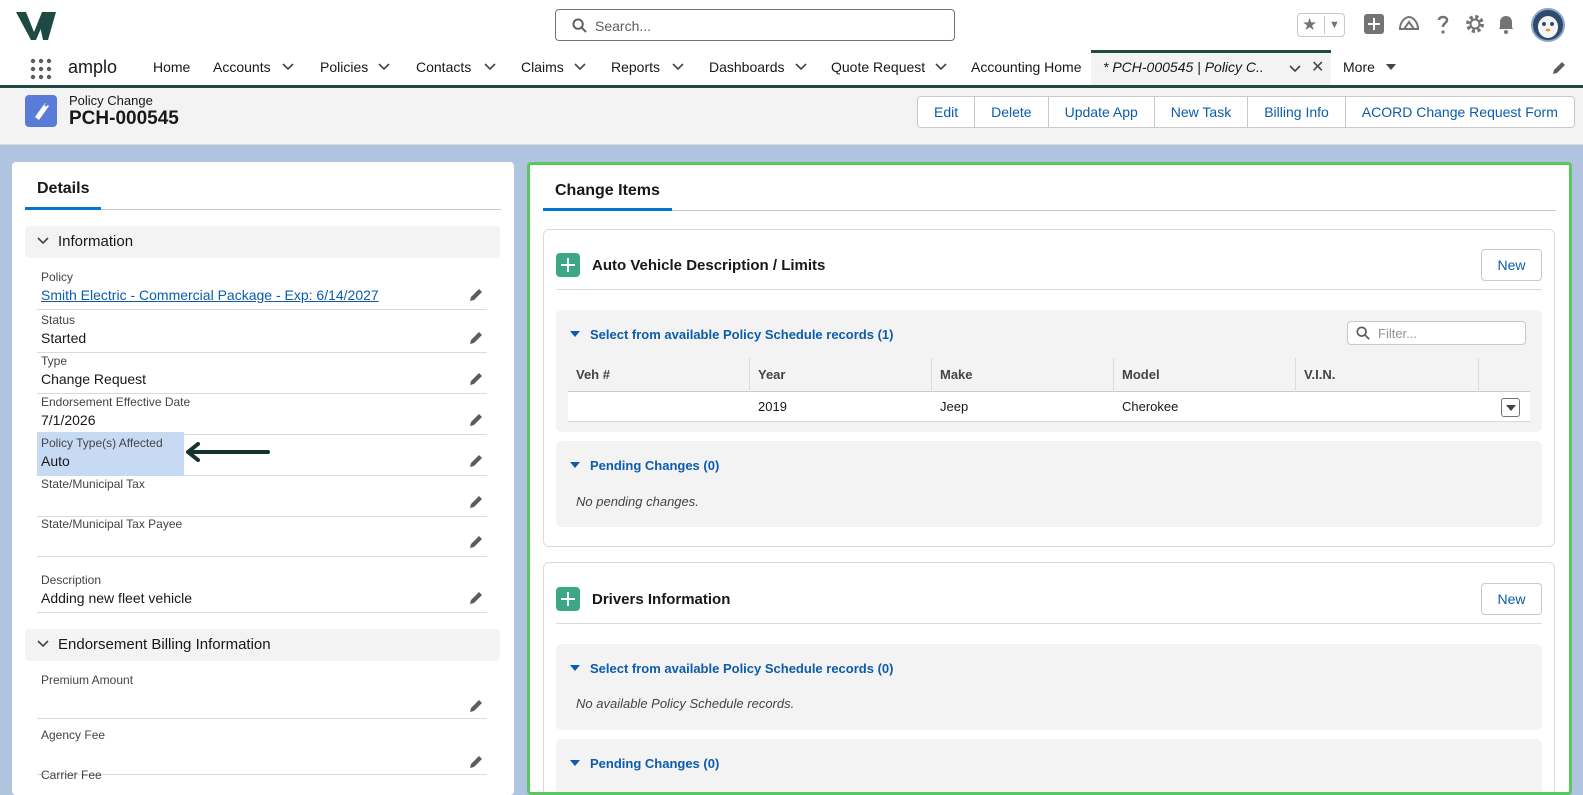  What do you see at coordinates (171, 67) in the screenshot?
I see `nav-item-home: Home` at bounding box center [171, 67].